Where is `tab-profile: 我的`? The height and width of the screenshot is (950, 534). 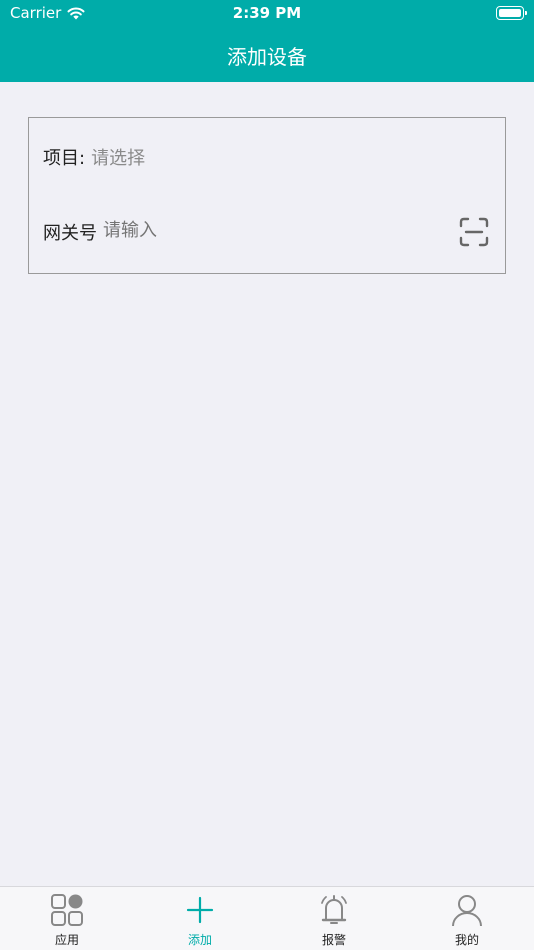
tab-profile: 我的 is located at coordinates (467, 921).